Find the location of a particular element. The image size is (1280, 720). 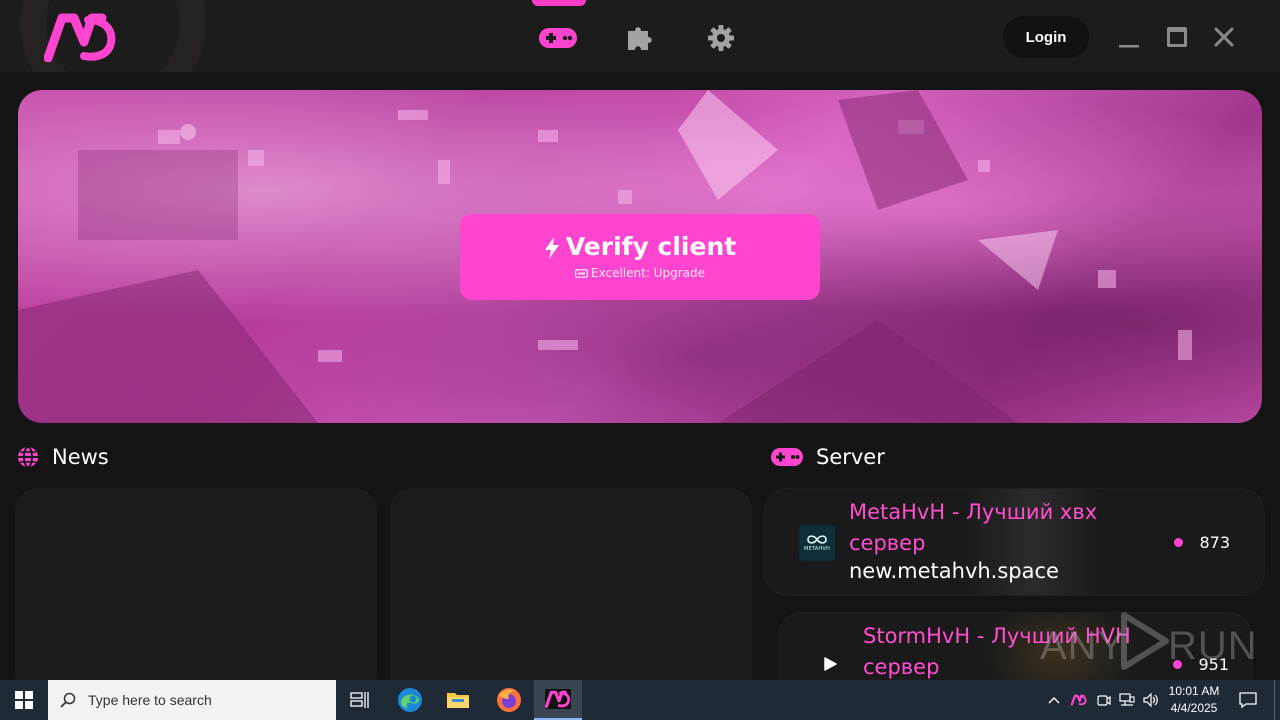

tab-settings is located at coordinates (721, 38).